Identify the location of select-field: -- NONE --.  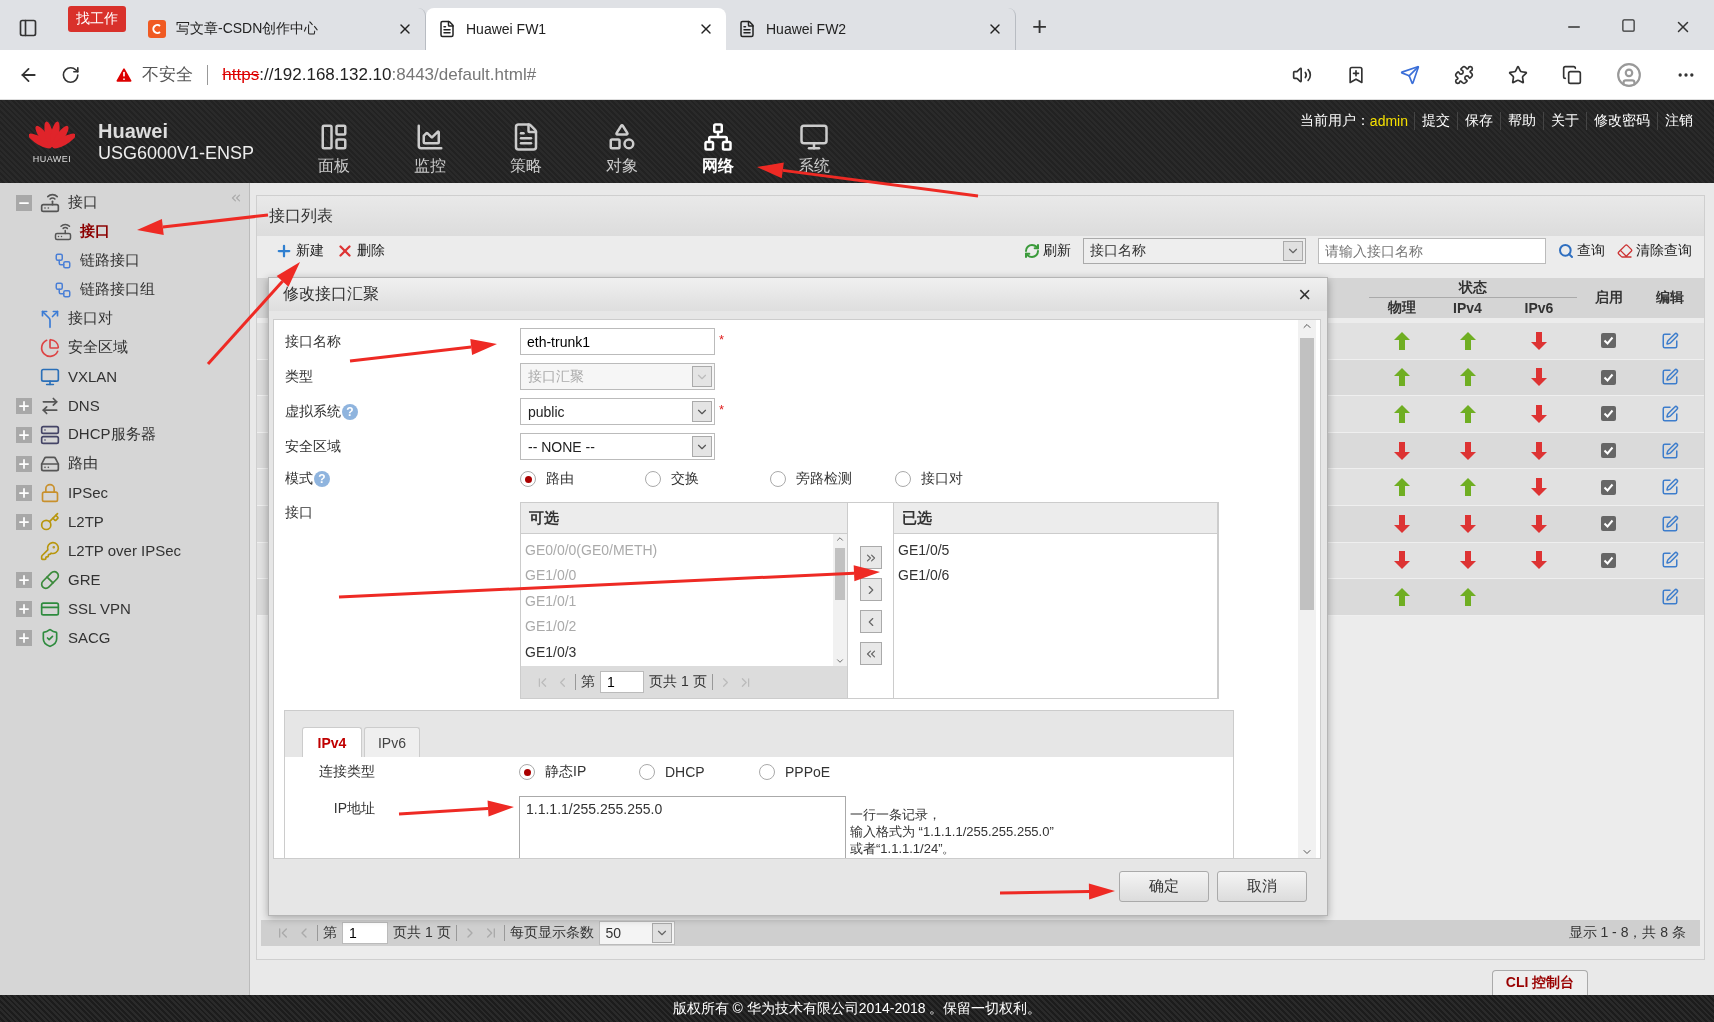
(617, 446).